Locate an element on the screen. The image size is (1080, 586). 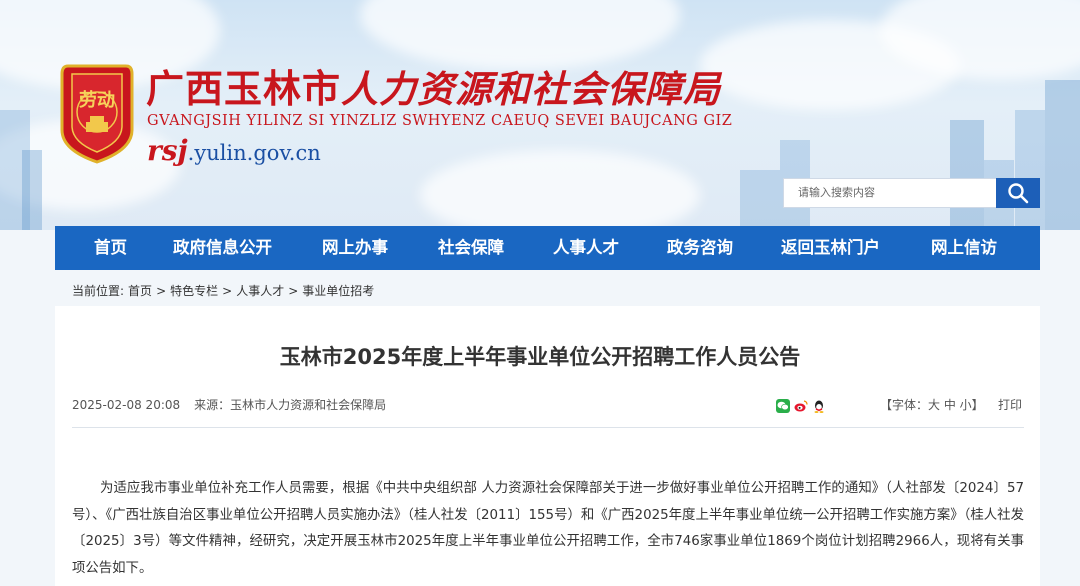
nav-item-portal: 返回玉林门户 is located at coordinates (830, 248).